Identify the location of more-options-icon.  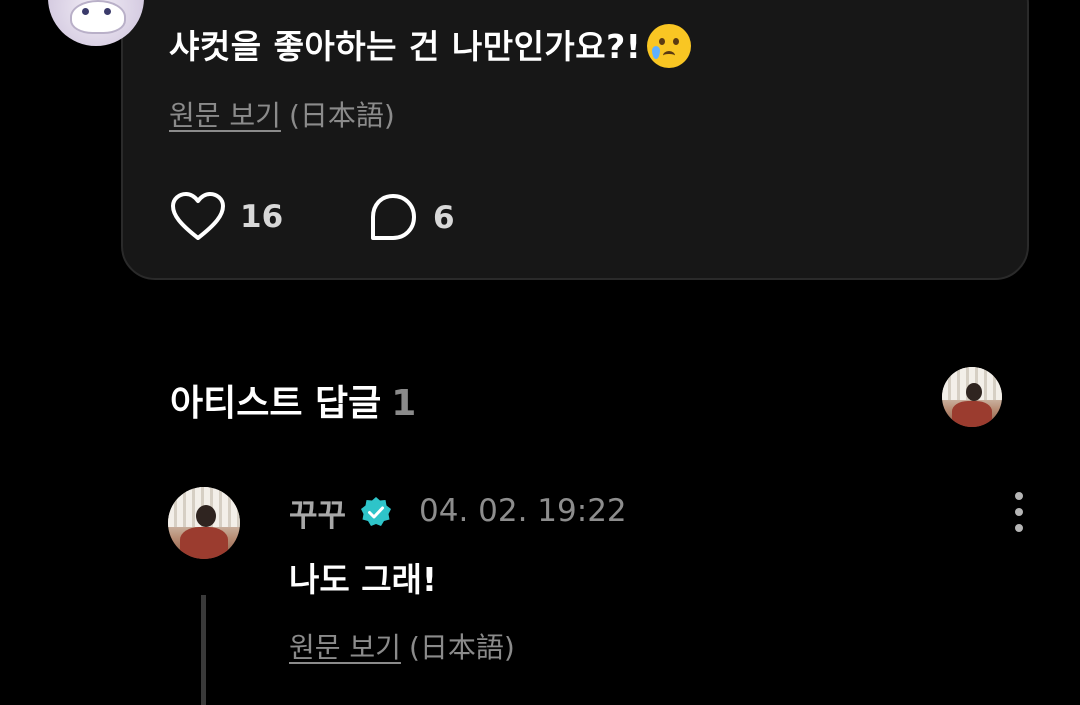
(1019, 512).